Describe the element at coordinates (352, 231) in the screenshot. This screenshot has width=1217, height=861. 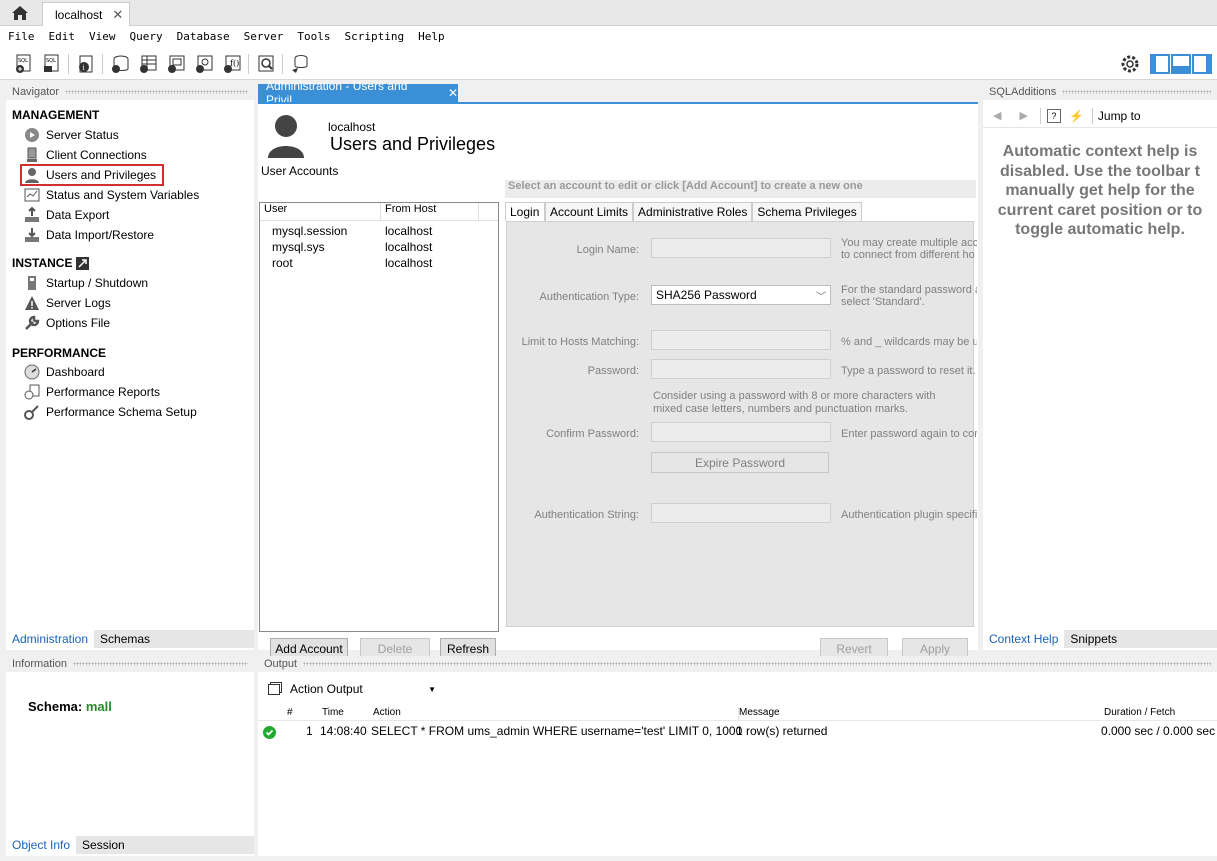
I see `account-row: mysql.session localhost` at that location.